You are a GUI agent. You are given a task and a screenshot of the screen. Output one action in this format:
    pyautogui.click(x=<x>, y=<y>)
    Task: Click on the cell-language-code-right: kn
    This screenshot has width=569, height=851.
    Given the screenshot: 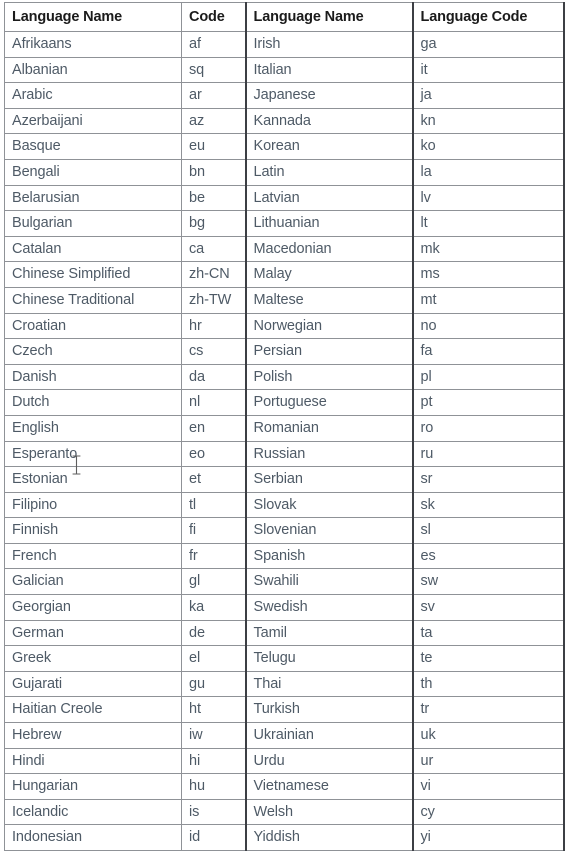 What is the action you would take?
    pyautogui.click(x=488, y=121)
    